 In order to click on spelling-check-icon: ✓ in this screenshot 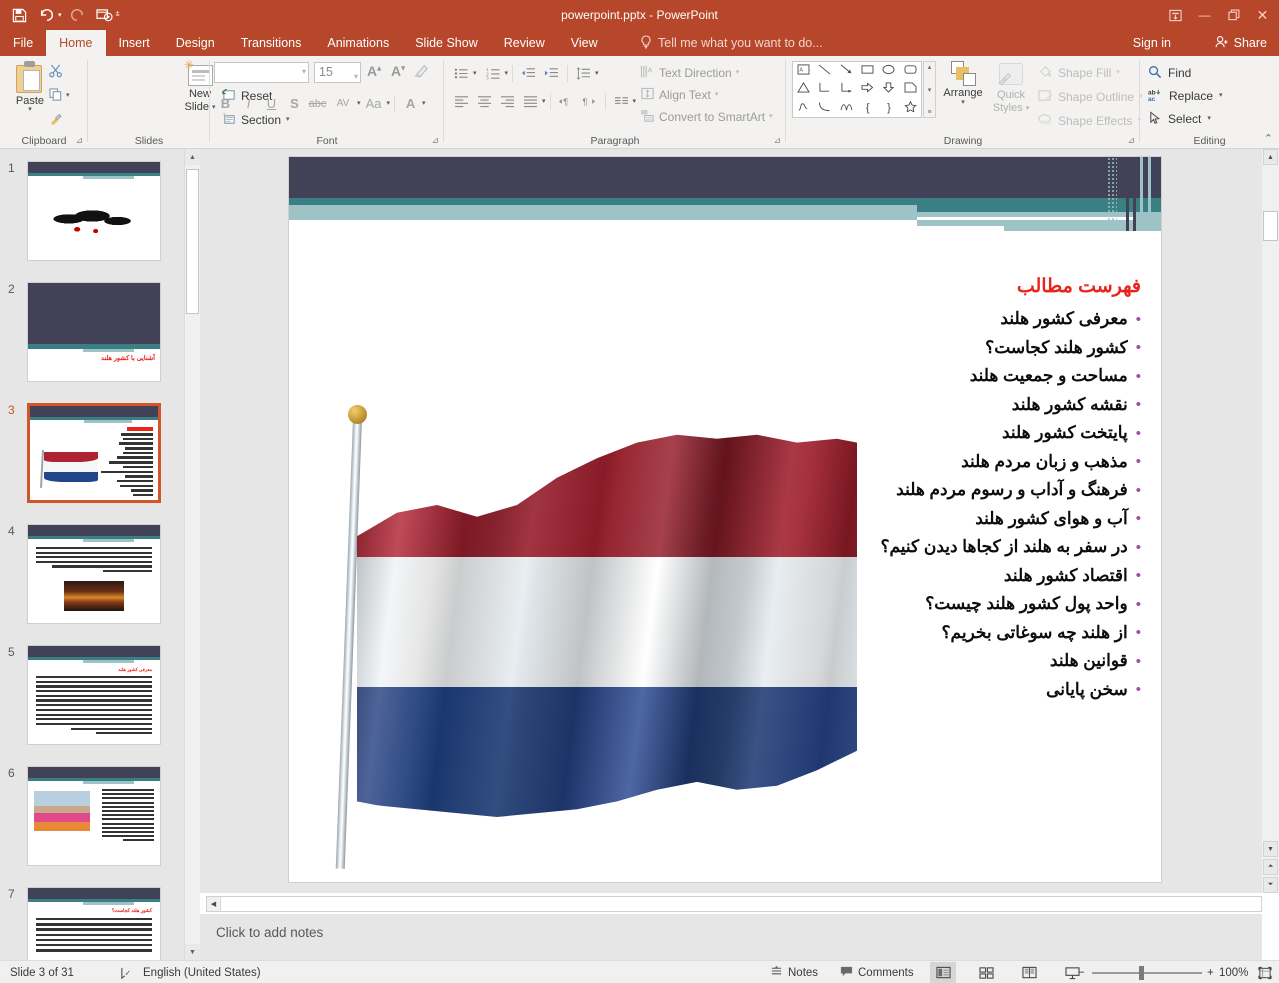, I will do `click(127, 972)`.